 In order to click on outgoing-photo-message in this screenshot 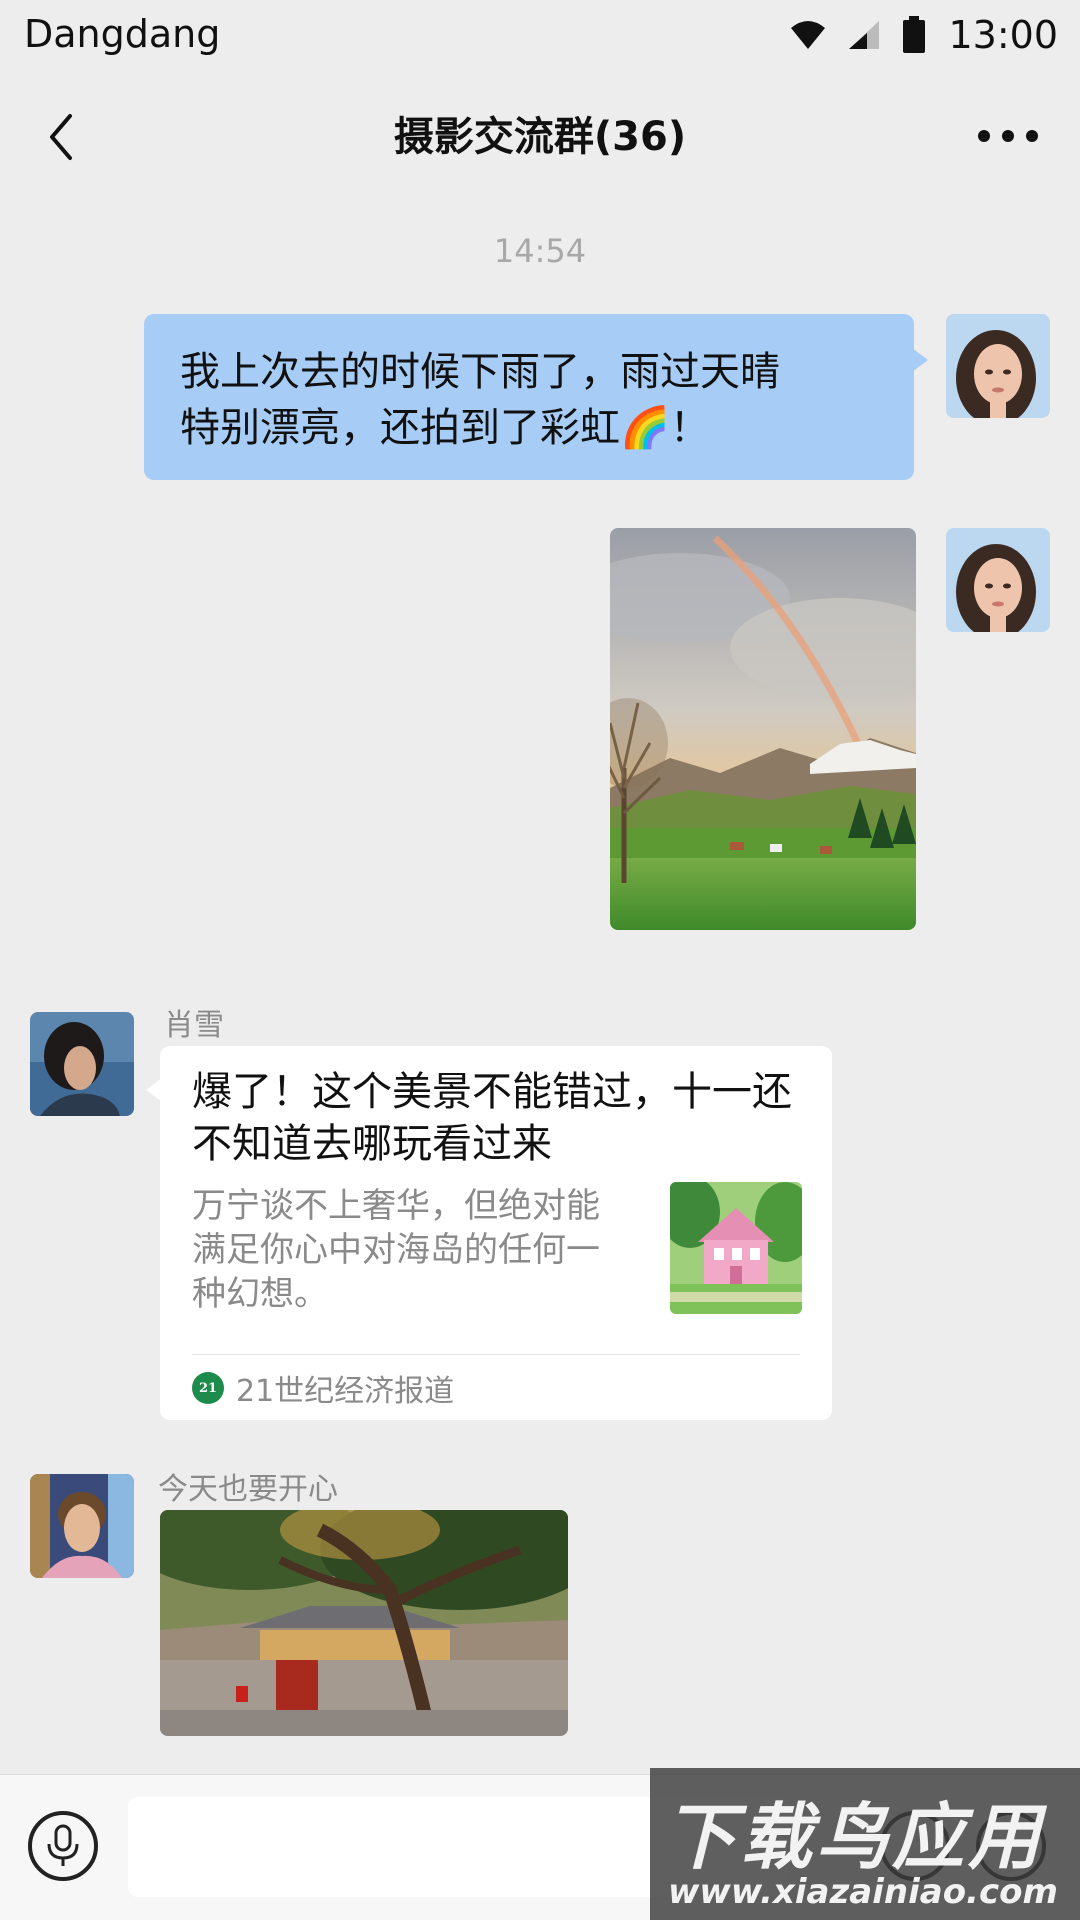, I will do `click(763, 729)`.